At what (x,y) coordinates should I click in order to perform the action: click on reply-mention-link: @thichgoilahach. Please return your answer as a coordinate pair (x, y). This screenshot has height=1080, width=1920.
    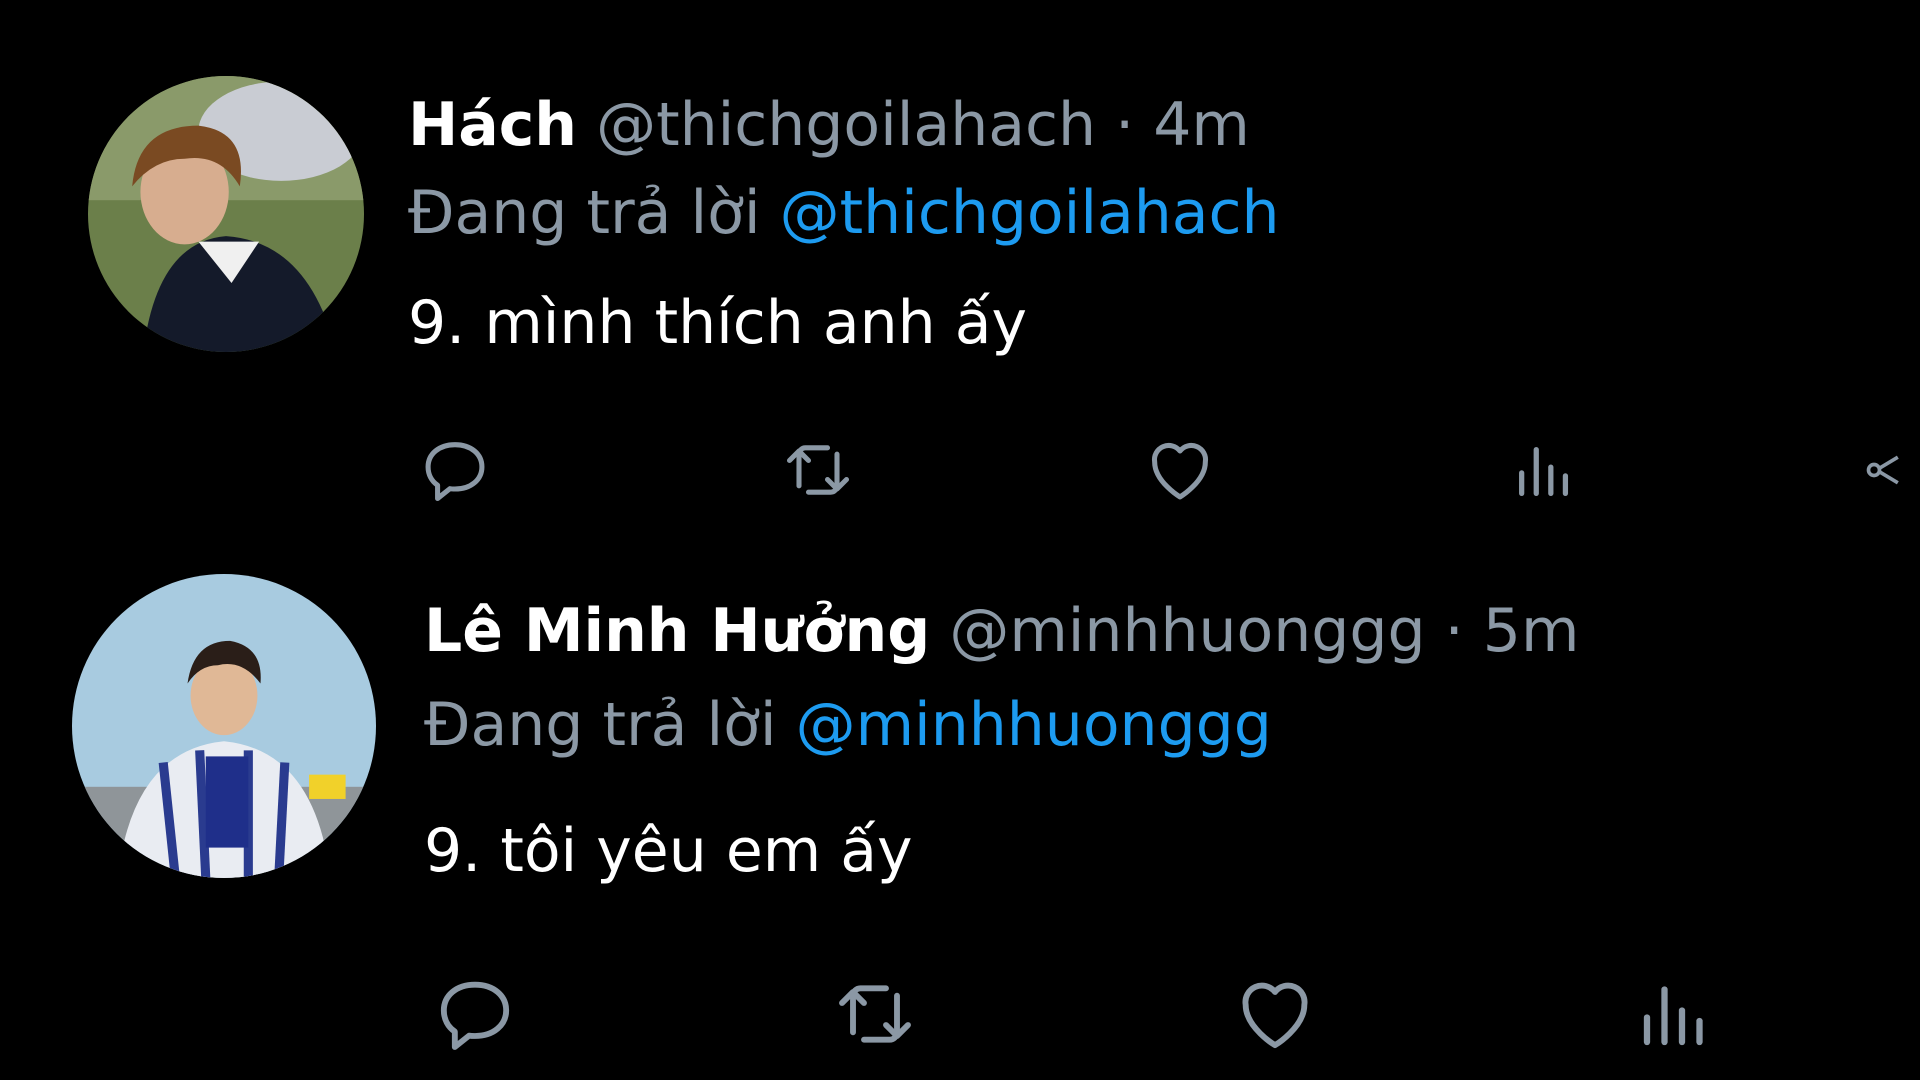
    Looking at the image, I should click on (1030, 213).